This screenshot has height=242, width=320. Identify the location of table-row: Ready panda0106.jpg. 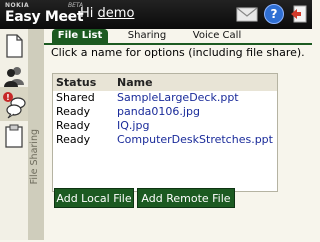
(165, 112).